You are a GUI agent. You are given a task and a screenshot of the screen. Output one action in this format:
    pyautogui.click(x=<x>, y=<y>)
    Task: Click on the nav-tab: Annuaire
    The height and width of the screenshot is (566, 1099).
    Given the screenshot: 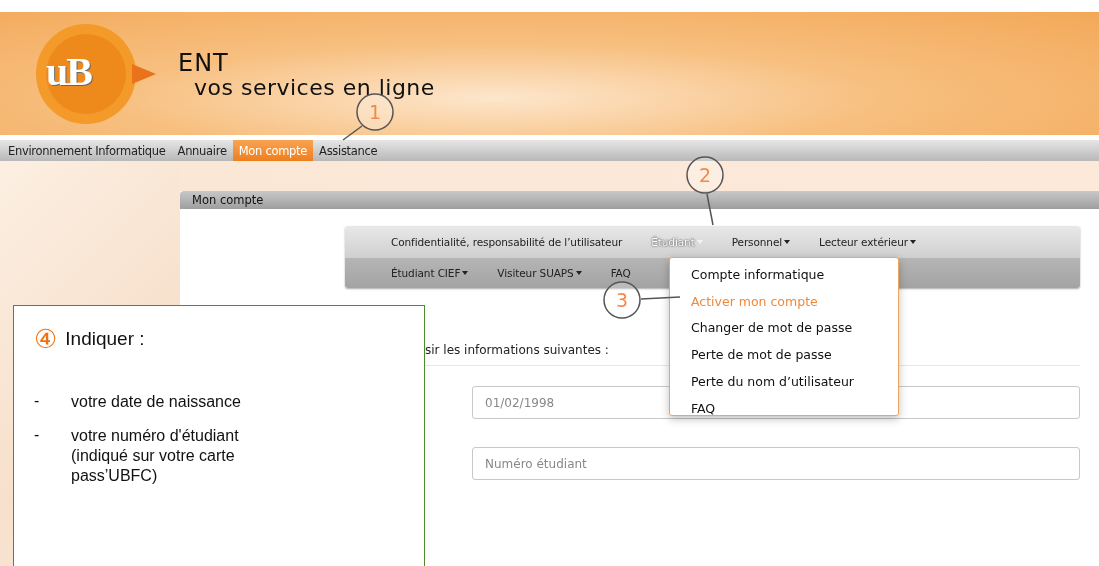 What is the action you would take?
    pyautogui.click(x=202, y=150)
    